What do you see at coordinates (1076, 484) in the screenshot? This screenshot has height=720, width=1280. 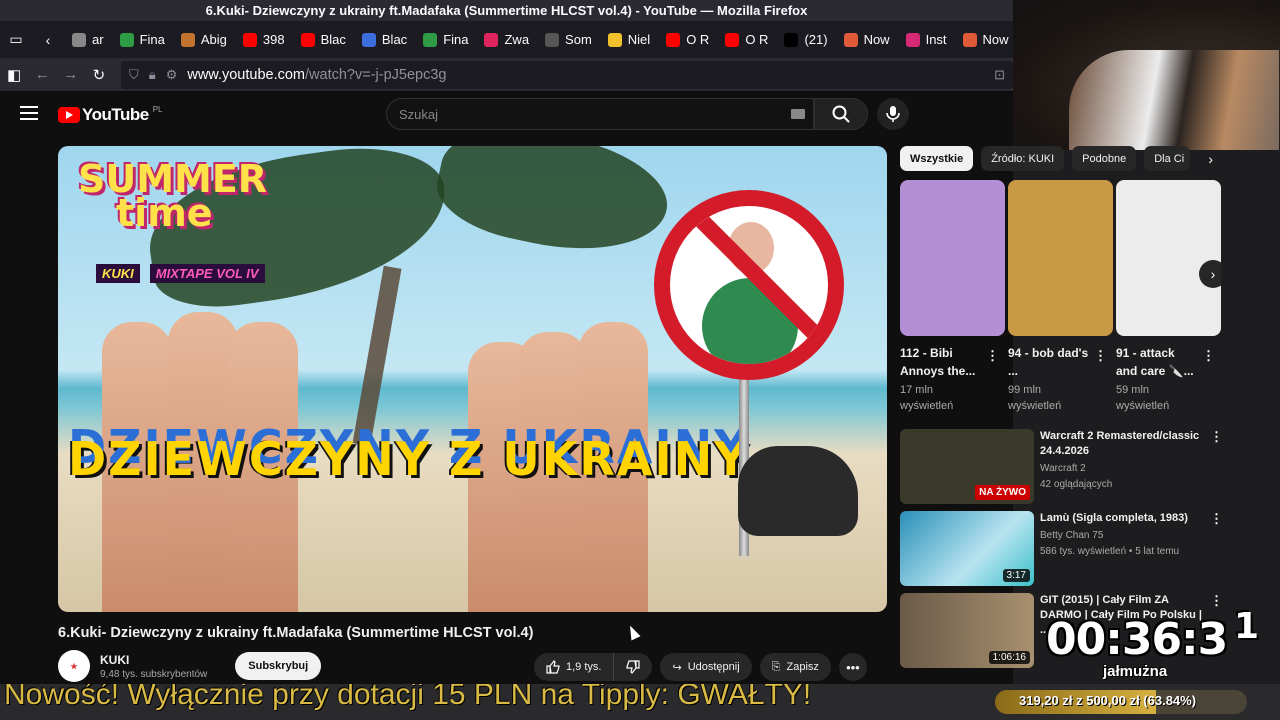 I see `rec-meta: 42 oglądających` at bounding box center [1076, 484].